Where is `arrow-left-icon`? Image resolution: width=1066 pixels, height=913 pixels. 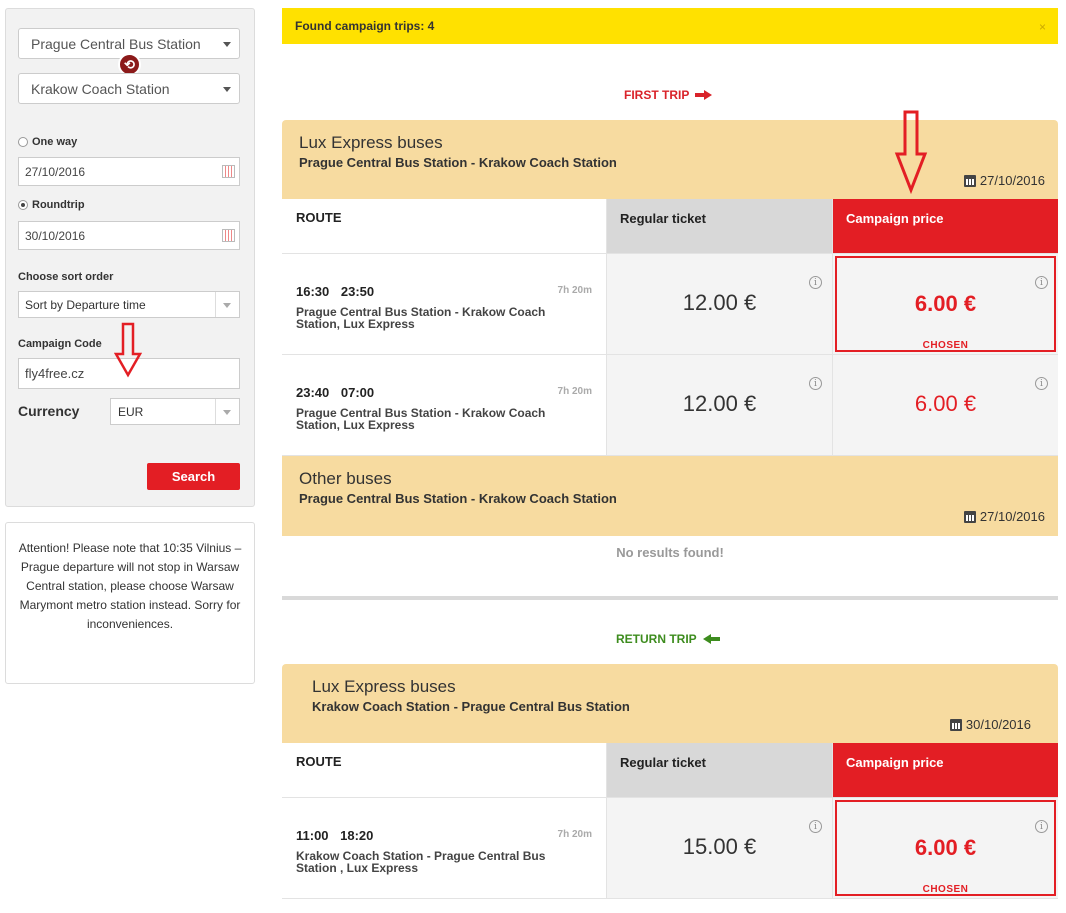
arrow-left-icon is located at coordinates (711, 639).